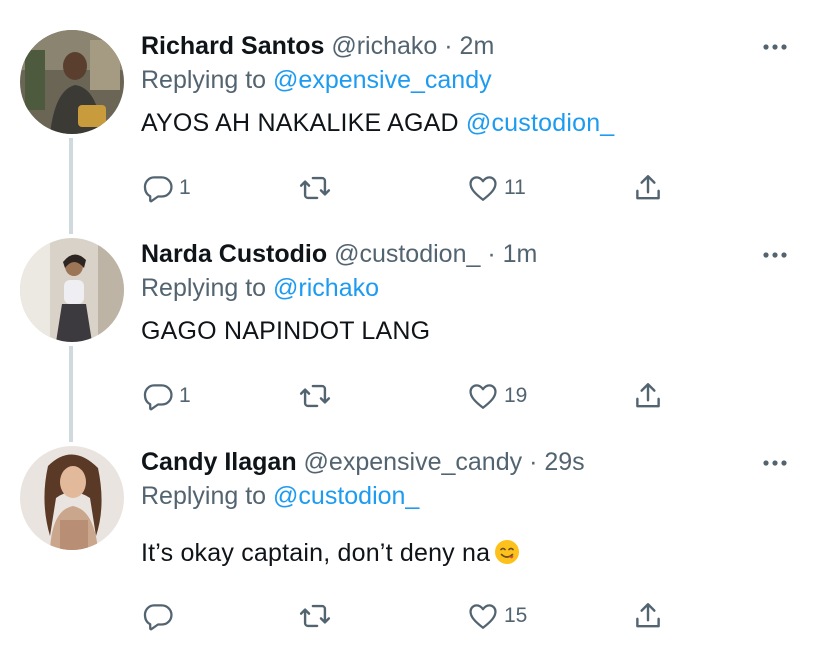  Describe the element at coordinates (464, 331) in the screenshot. I see `tweet-text: GAGO NAPINDOT LANG` at that location.